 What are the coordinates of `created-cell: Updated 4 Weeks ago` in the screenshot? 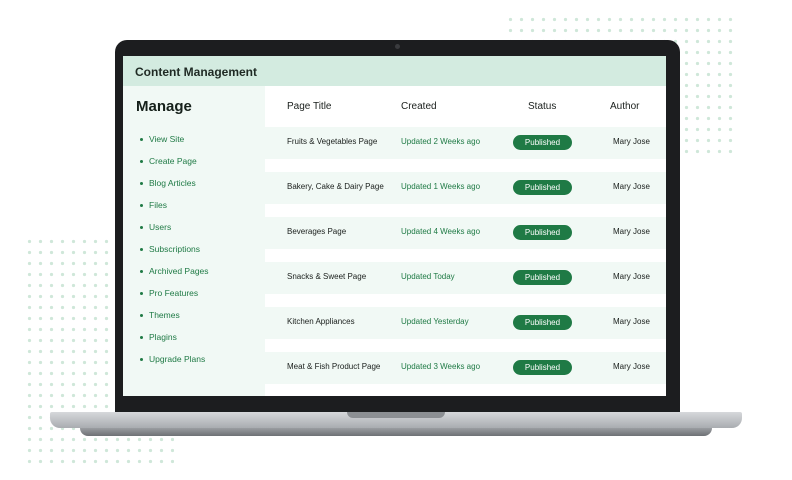 It's located at (441, 231).